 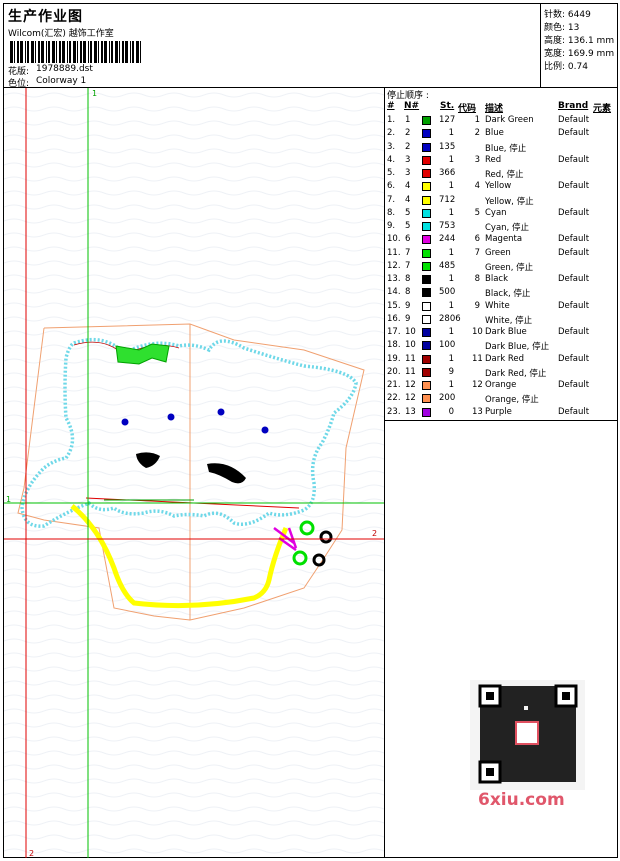 What do you see at coordinates (394, 292) in the screenshot?
I see `row-seq: 14.` at bounding box center [394, 292].